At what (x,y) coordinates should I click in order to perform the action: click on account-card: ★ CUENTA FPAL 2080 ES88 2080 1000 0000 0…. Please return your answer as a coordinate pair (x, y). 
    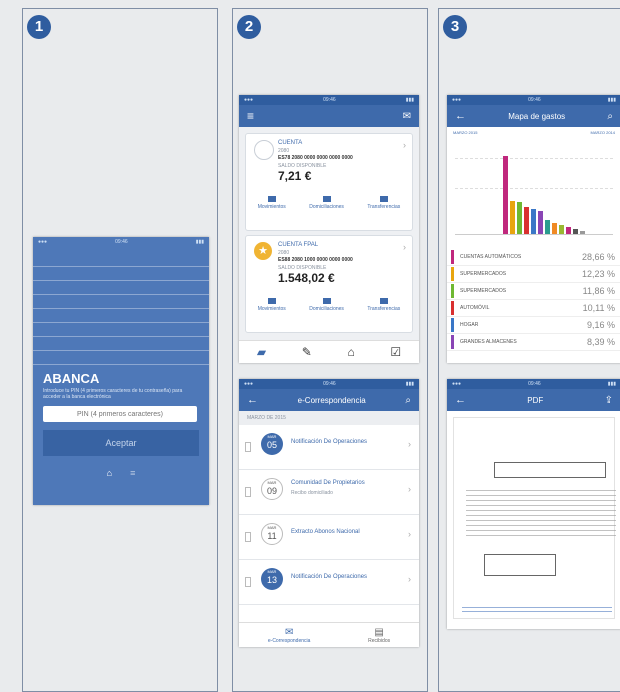
    Looking at the image, I should click on (329, 284).